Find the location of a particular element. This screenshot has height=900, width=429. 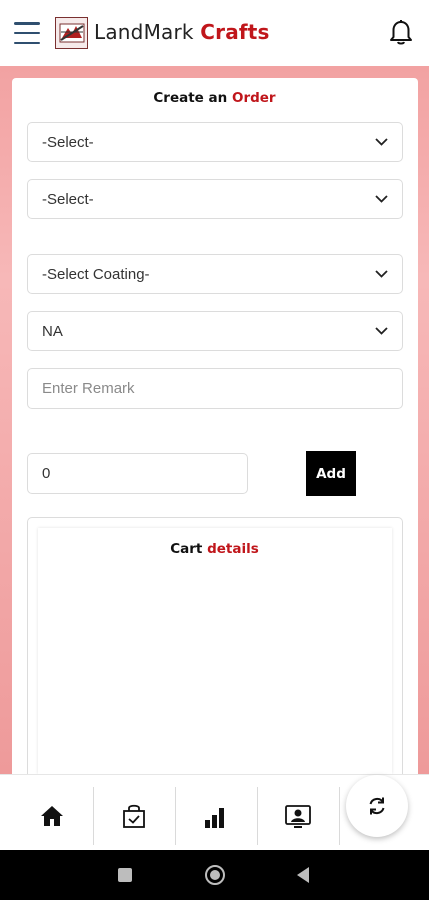

product-select: -Select- is located at coordinates (215, 199).